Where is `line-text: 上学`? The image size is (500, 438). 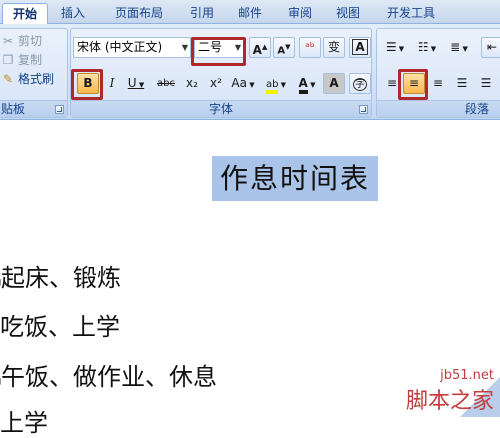 line-text: 上学 is located at coordinates (24, 423).